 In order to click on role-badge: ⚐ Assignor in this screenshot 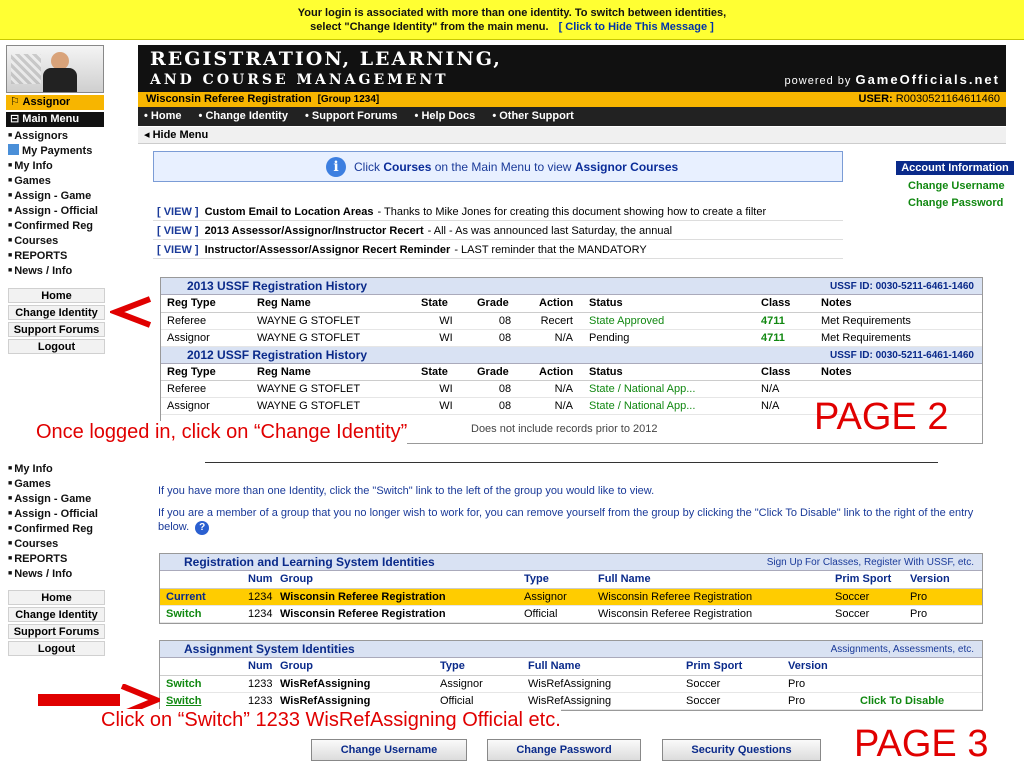, I will do `click(55, 102)`.